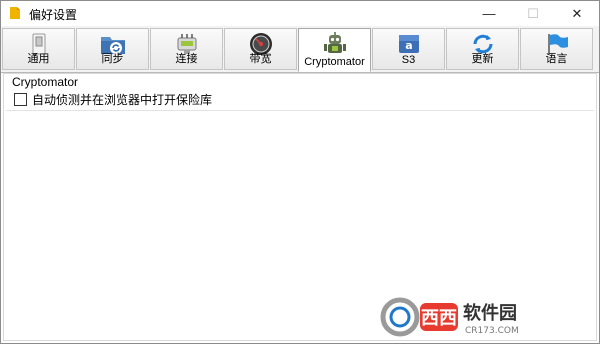 This screenshot has width=600, height=344. I want to click on tab-label: 带宽, so click(260, 59).